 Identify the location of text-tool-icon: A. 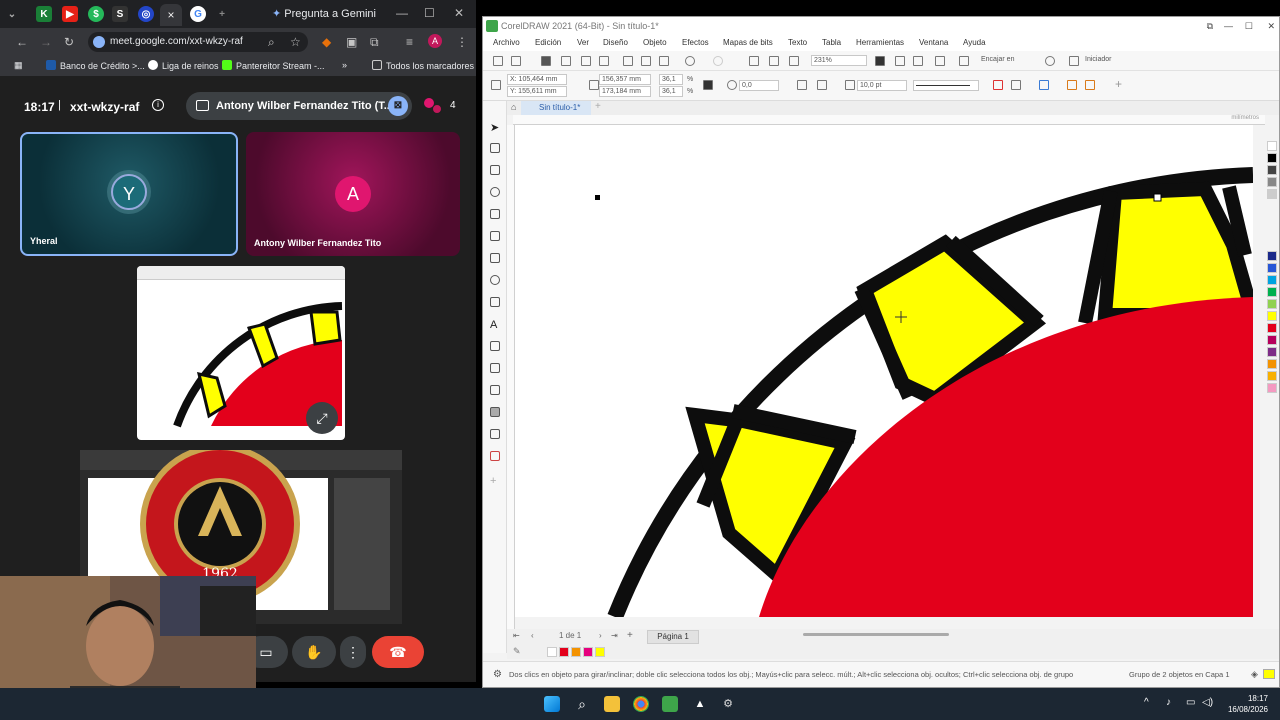
(495, 325).